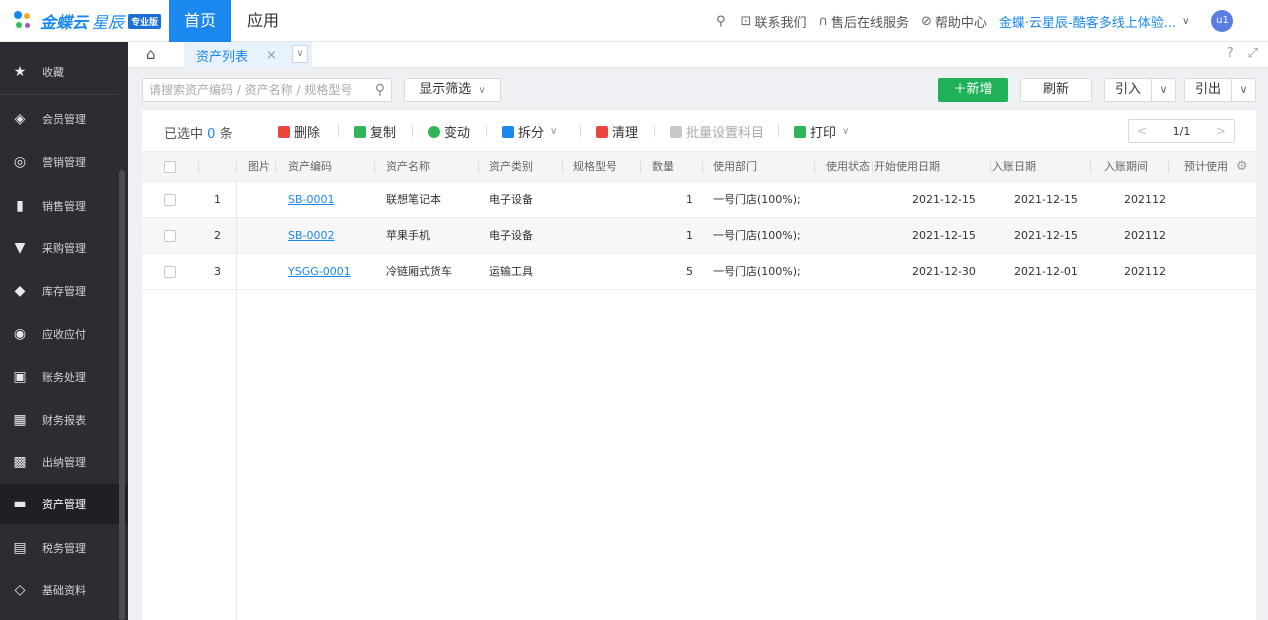  I want to click on account-menu: 金蝶·云星辰-酷客多线上体验... ∨, so click(1094, 21).